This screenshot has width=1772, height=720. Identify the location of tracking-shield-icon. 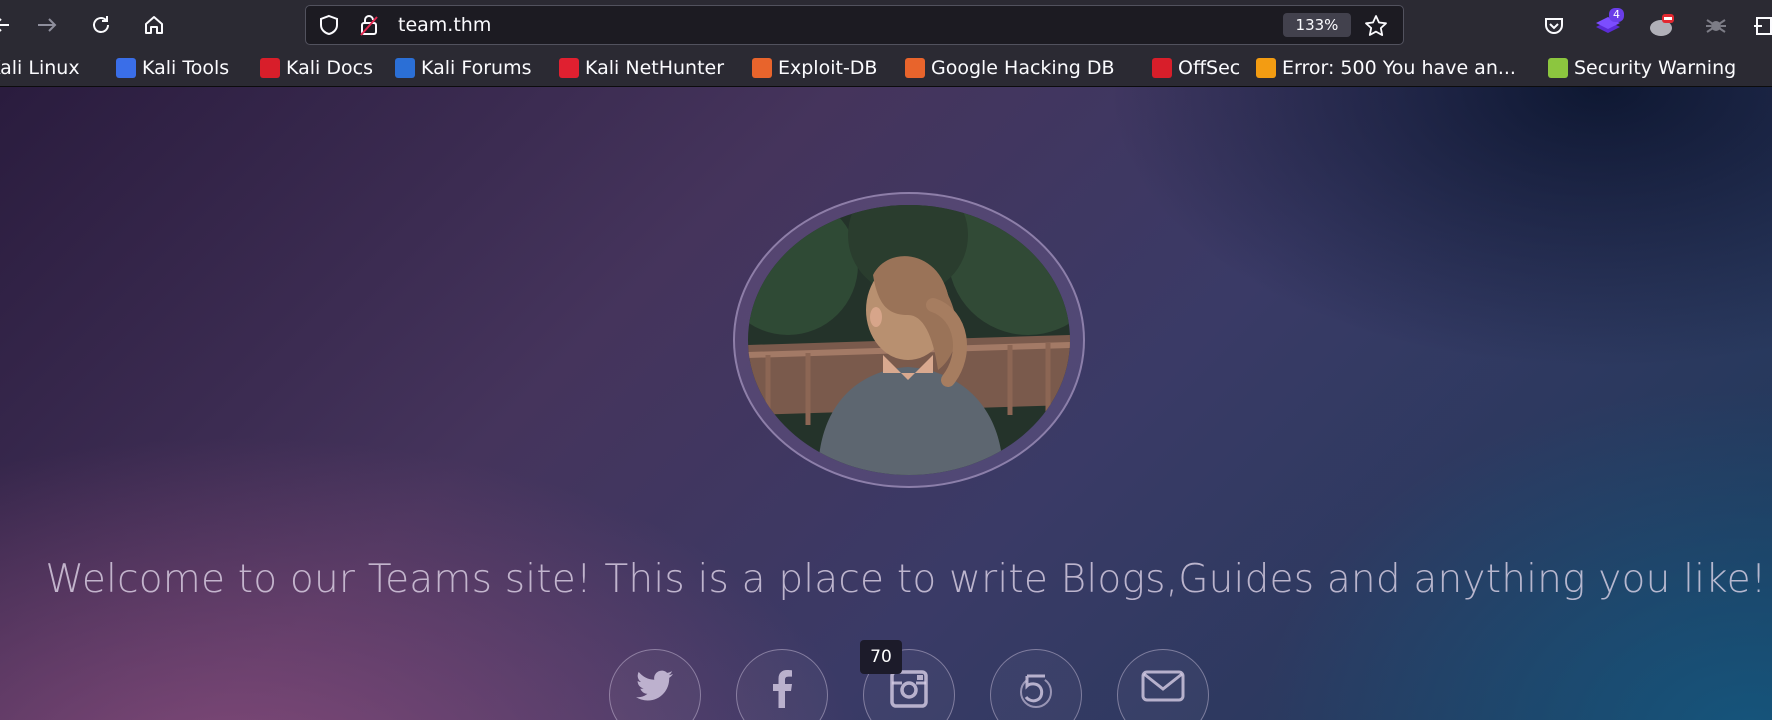
(329, 27).